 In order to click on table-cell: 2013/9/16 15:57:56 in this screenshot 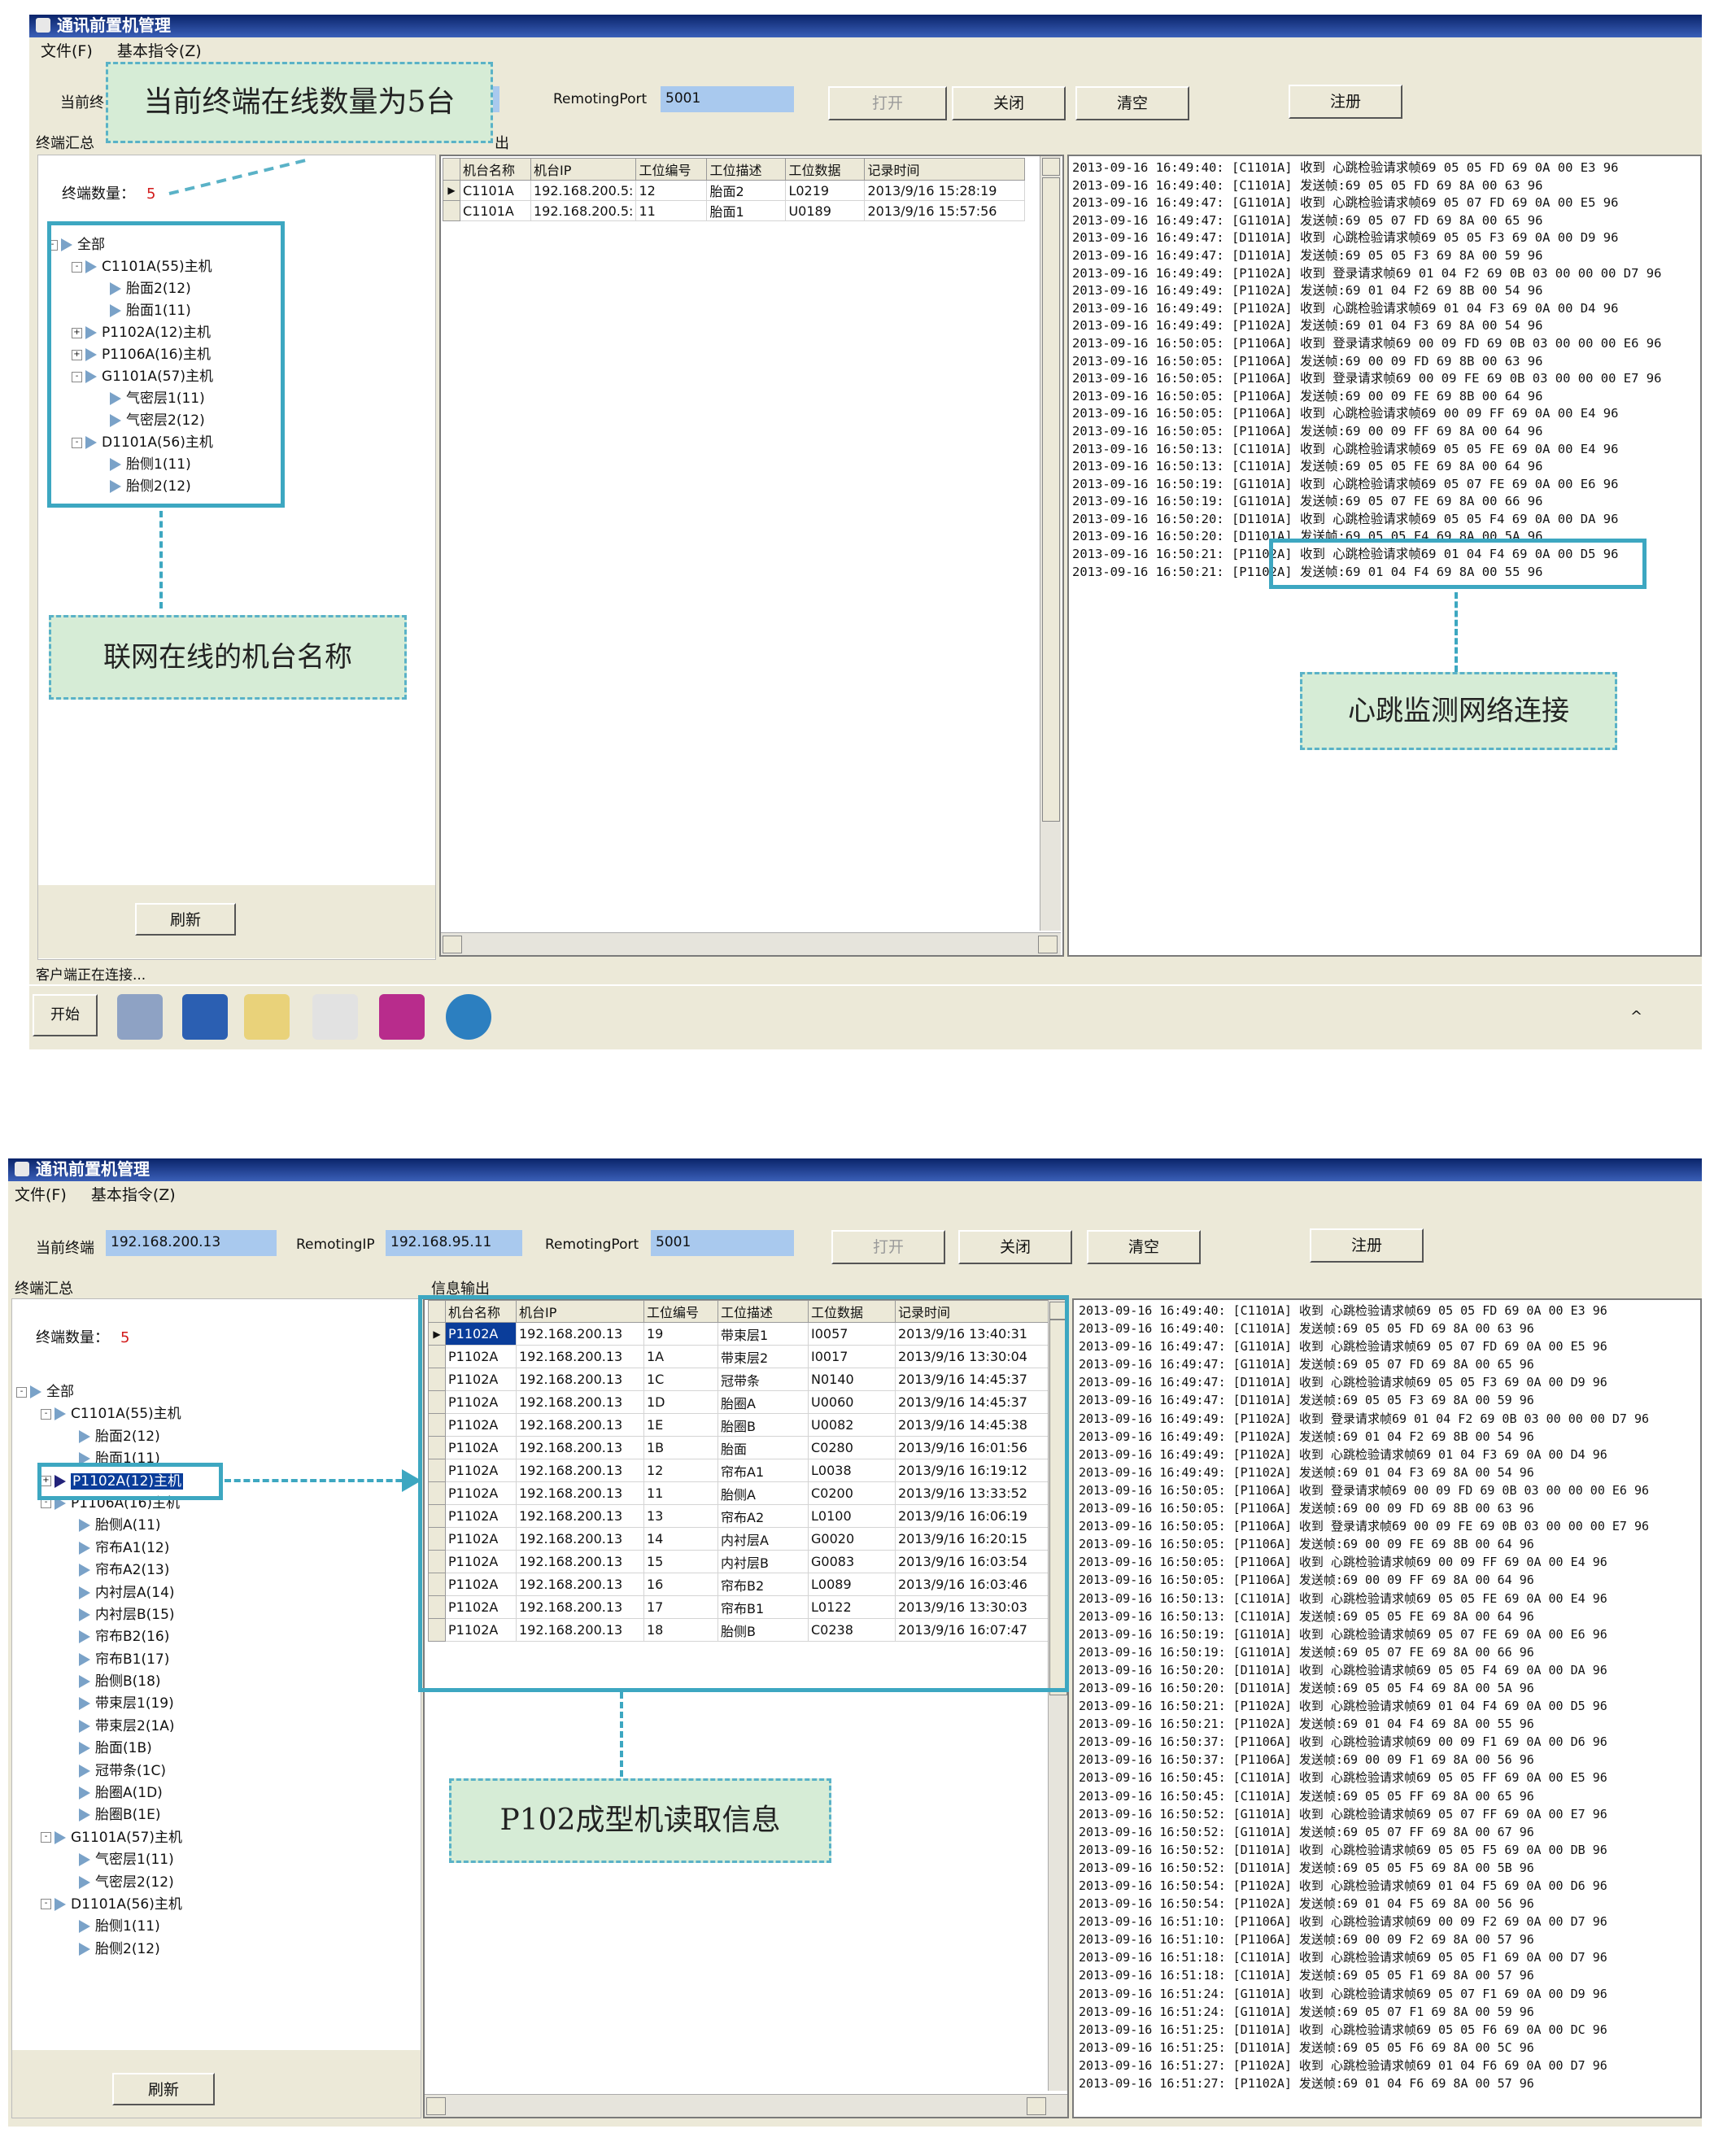, I will do `click(945, 210)`.